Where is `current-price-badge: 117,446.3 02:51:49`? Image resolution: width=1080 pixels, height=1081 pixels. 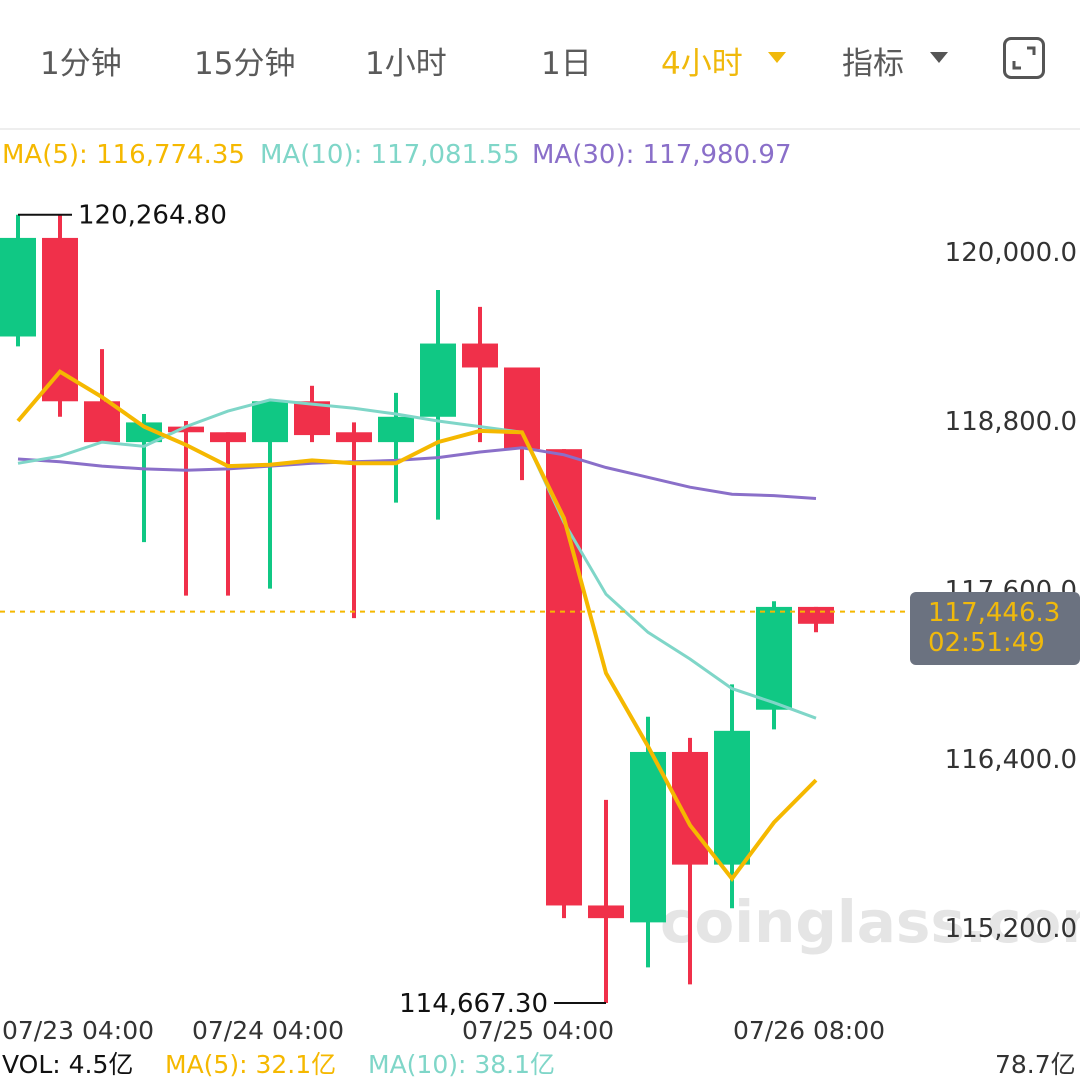
current-price-badge: 117,446.3 02:51:49 is located at coordinates (995, 628).